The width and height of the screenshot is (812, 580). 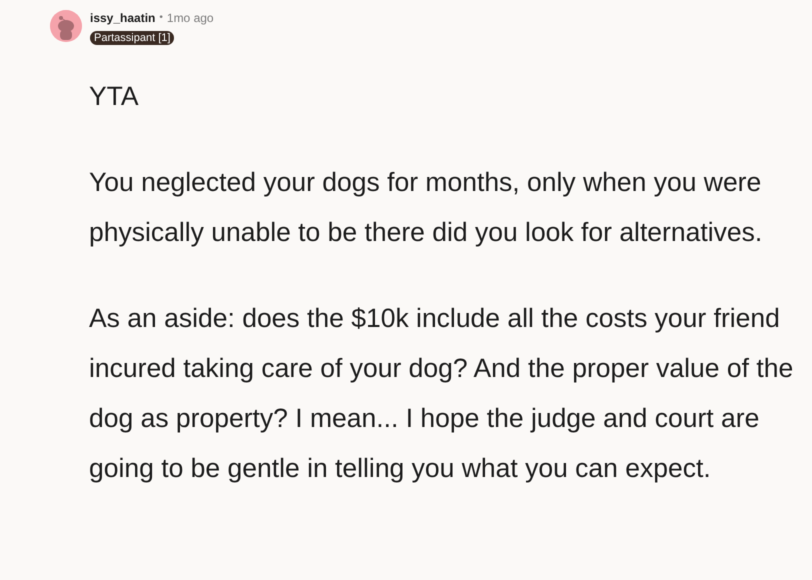 What do you see at coordinates (190, 18) in the screenshot?
I see `timestamp: 1mo ago` at bounding box center [190, 18].